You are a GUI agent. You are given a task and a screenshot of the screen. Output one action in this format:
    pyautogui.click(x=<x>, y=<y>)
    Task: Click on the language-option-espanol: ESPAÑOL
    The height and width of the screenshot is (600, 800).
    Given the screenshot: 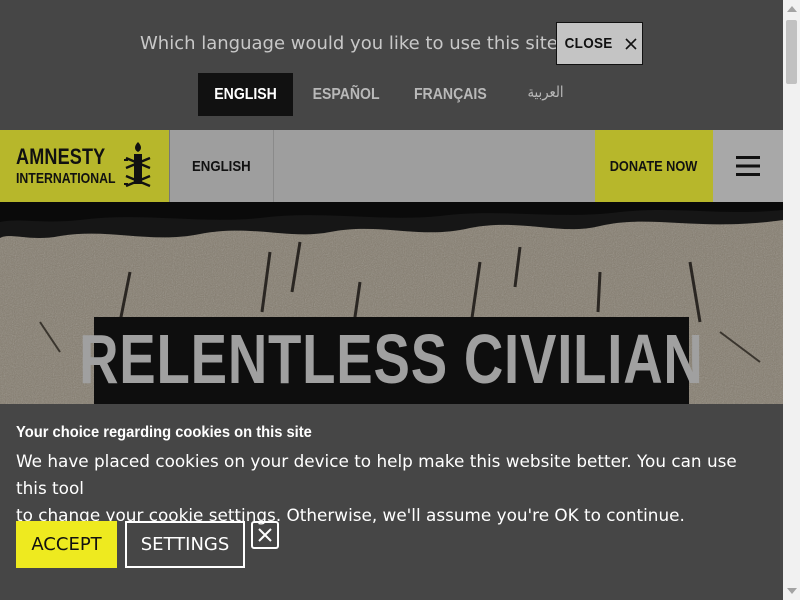 What is the action you would take?
    pyautogui.click(x=346, y=94)
    